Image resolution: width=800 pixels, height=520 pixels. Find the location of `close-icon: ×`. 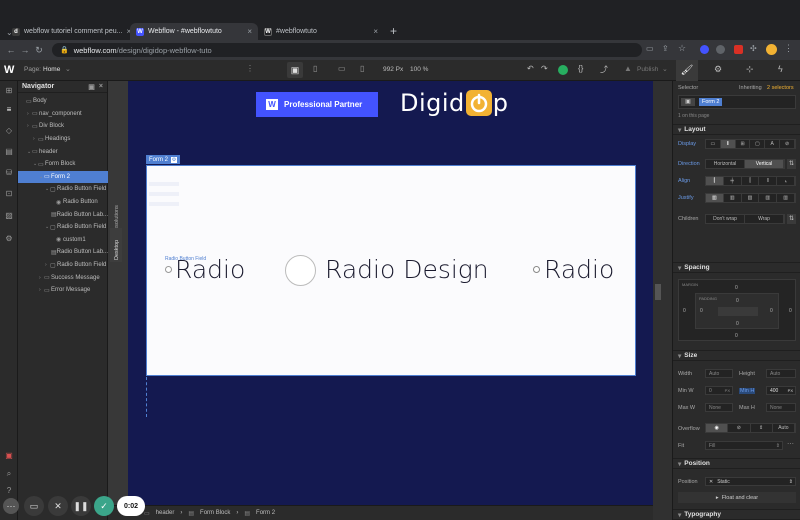

close-icon: × is located at coordinates (375, 31).